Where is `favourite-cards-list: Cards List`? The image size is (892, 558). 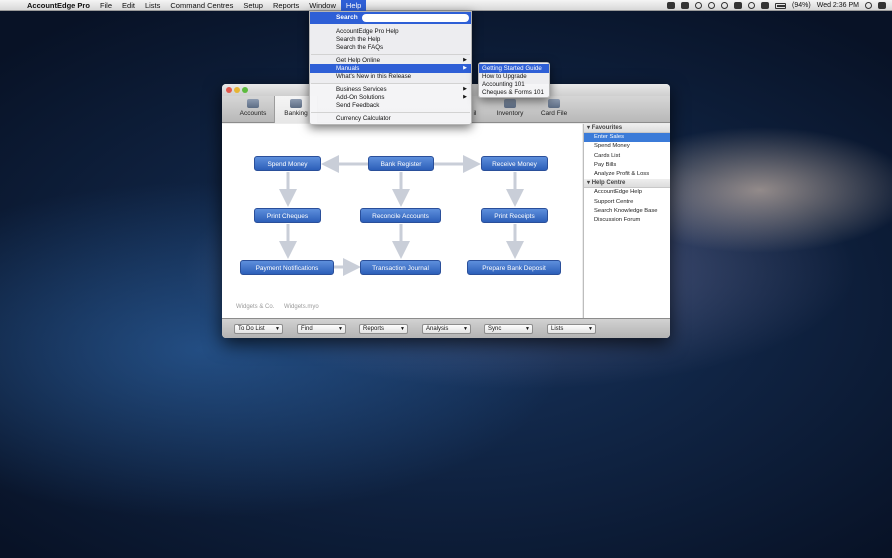 favourite-cards-list: Cards List is located at coordinates (627, 156).